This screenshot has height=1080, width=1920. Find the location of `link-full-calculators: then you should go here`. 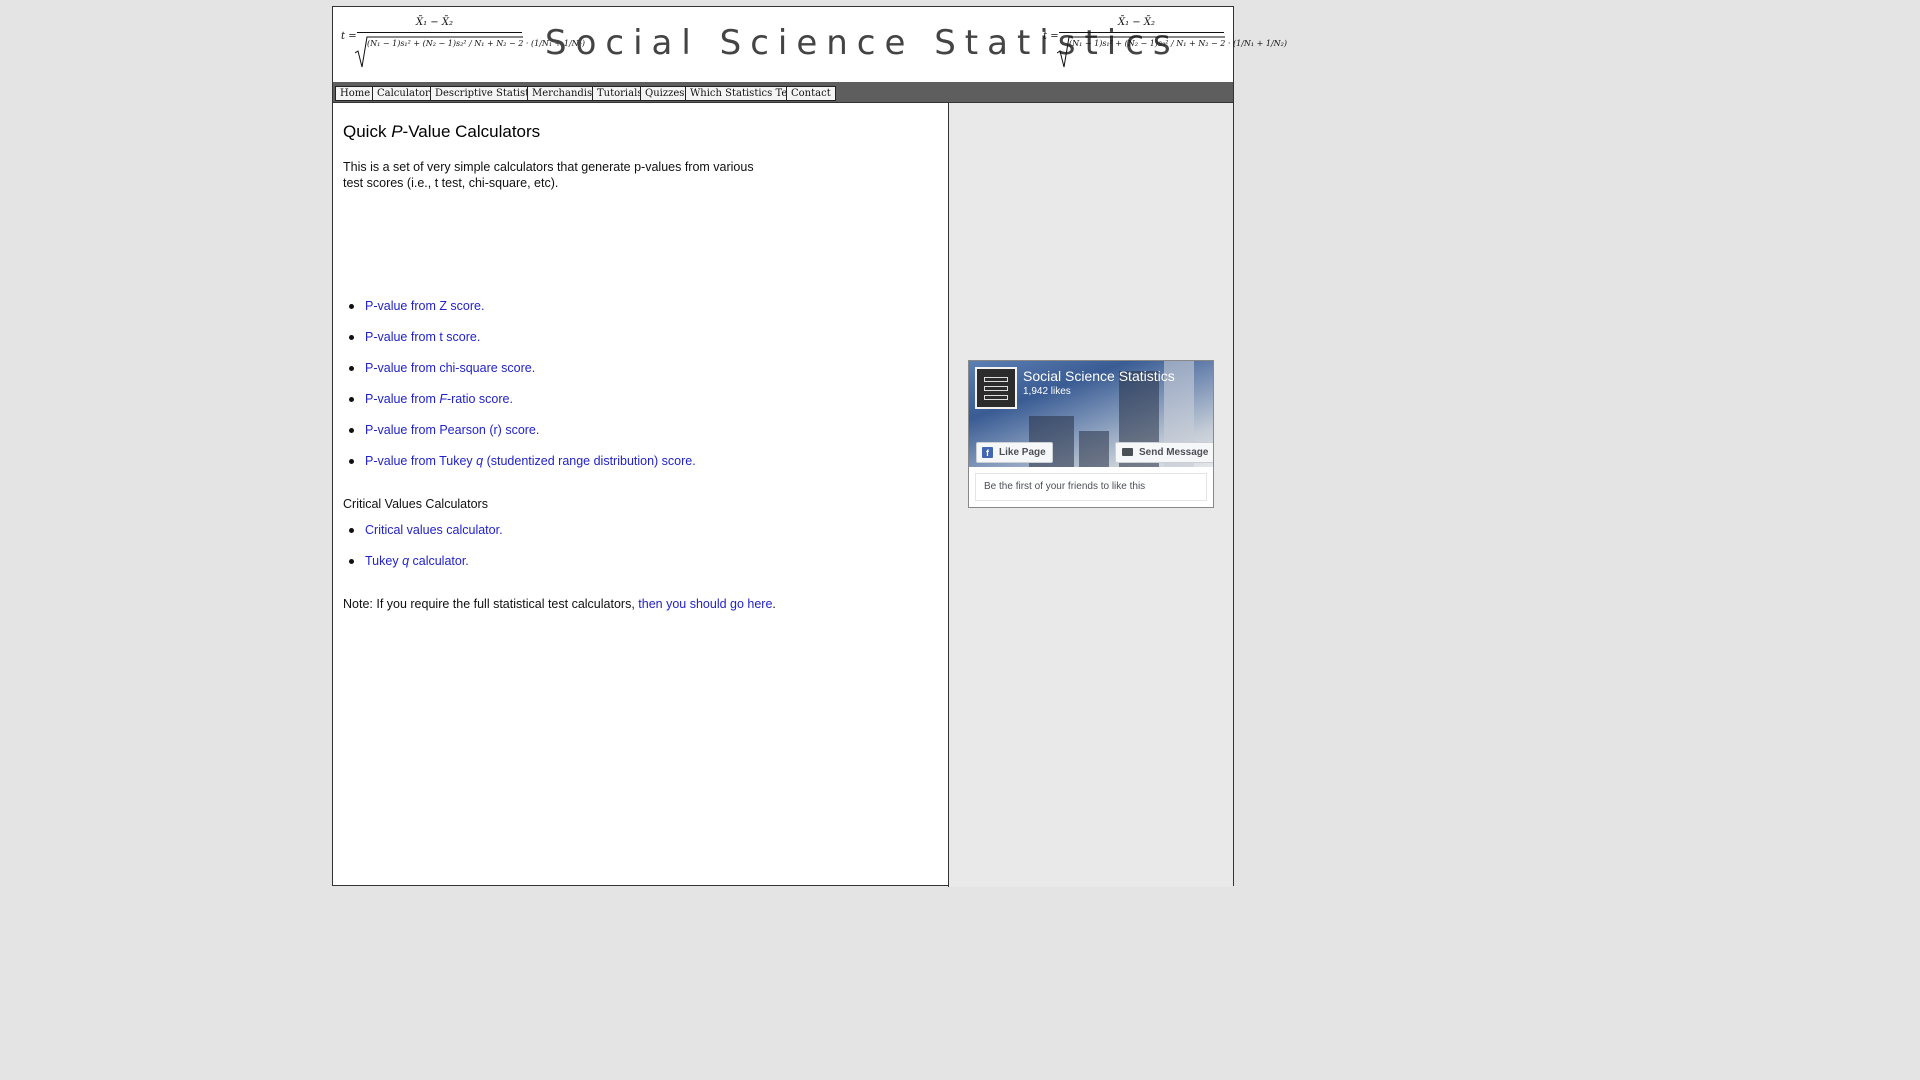

link-full-calculators: then you should go here is located at coordinates (705, 604).